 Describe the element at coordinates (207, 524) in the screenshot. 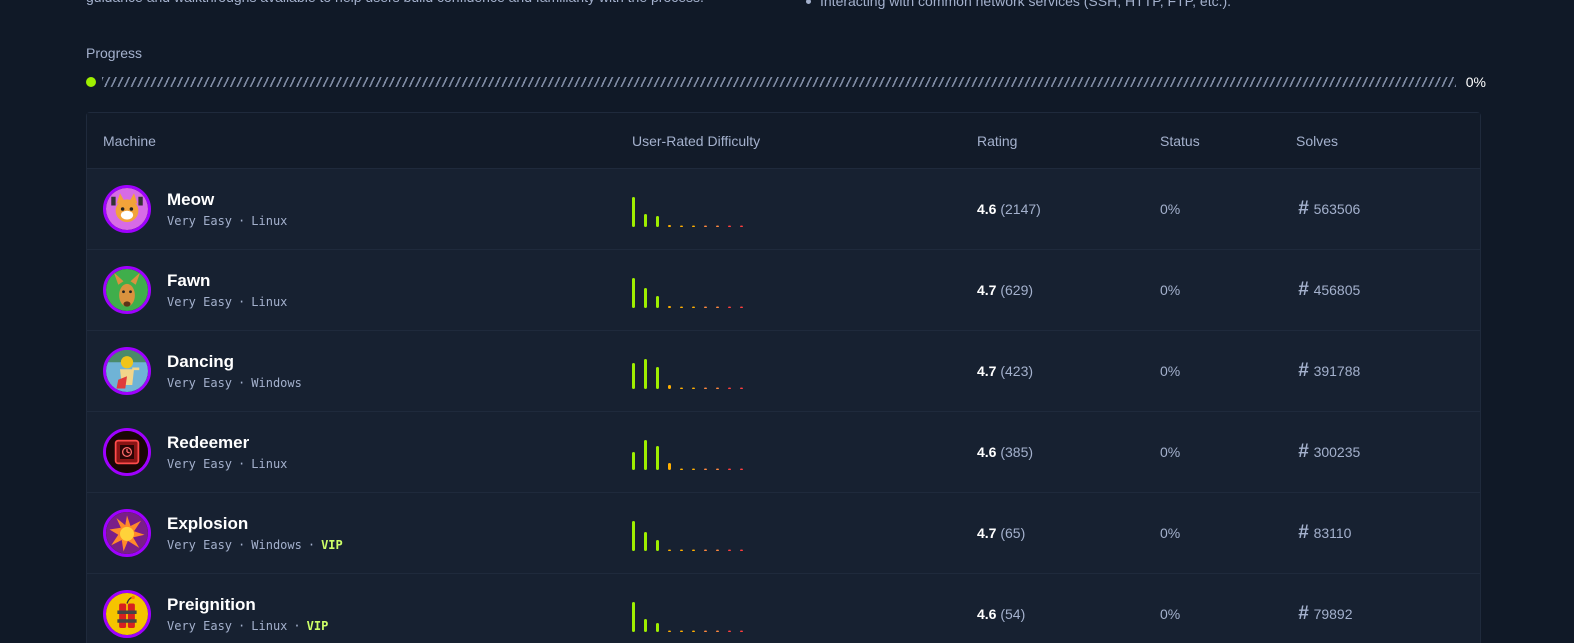

I see `machine-name: Explosion` at that location.